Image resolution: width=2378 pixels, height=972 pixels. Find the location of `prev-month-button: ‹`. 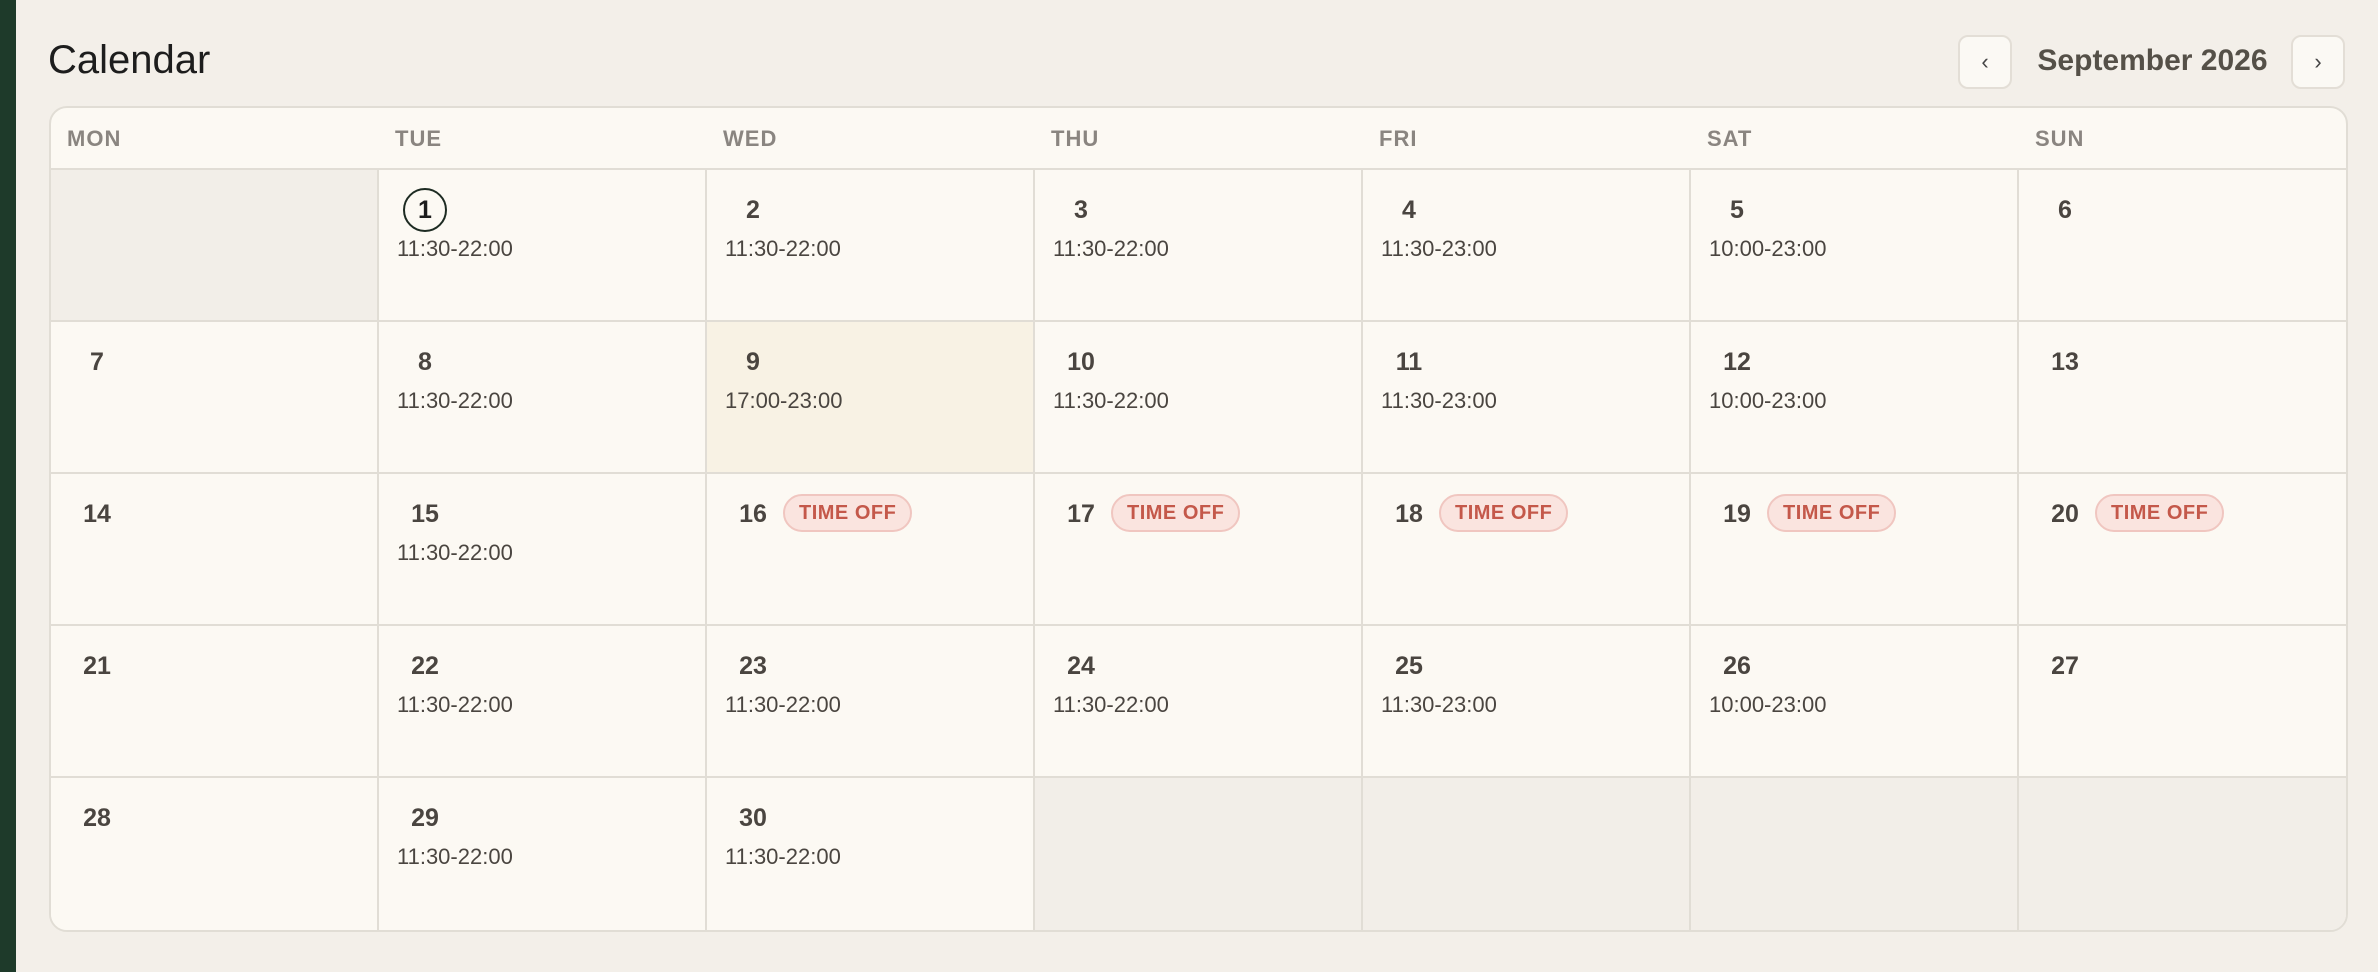

prev-month-button: ‹ is located at coordinates (1985, 62).